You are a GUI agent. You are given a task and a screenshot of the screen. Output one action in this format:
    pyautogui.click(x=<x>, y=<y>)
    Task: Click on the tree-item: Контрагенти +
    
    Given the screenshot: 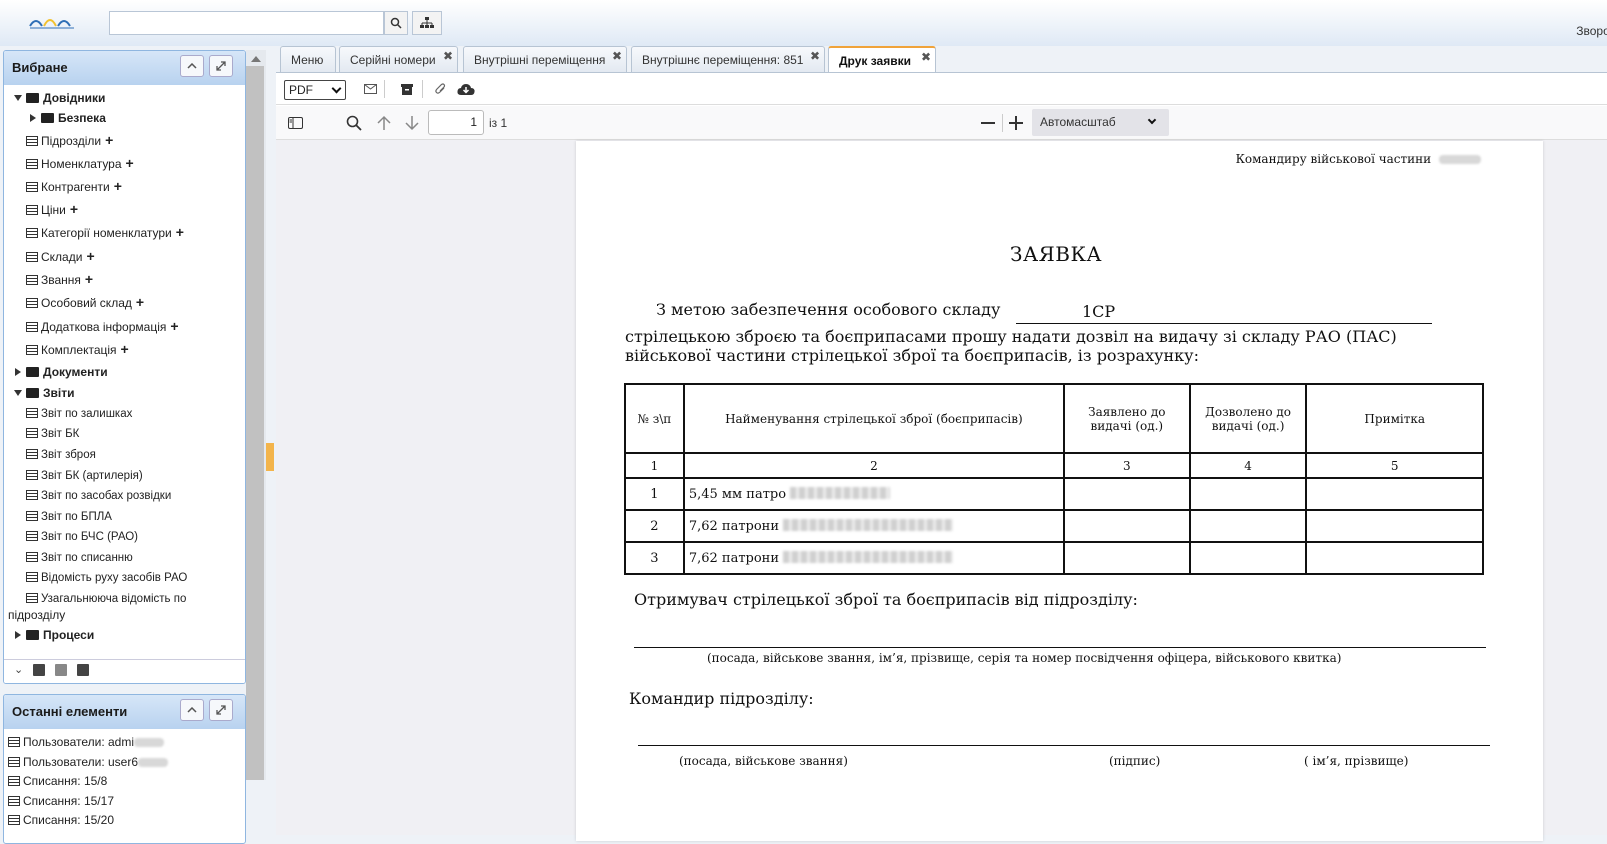 What is the action you would take?
    pyautogui.click(x=74, y=186)
    